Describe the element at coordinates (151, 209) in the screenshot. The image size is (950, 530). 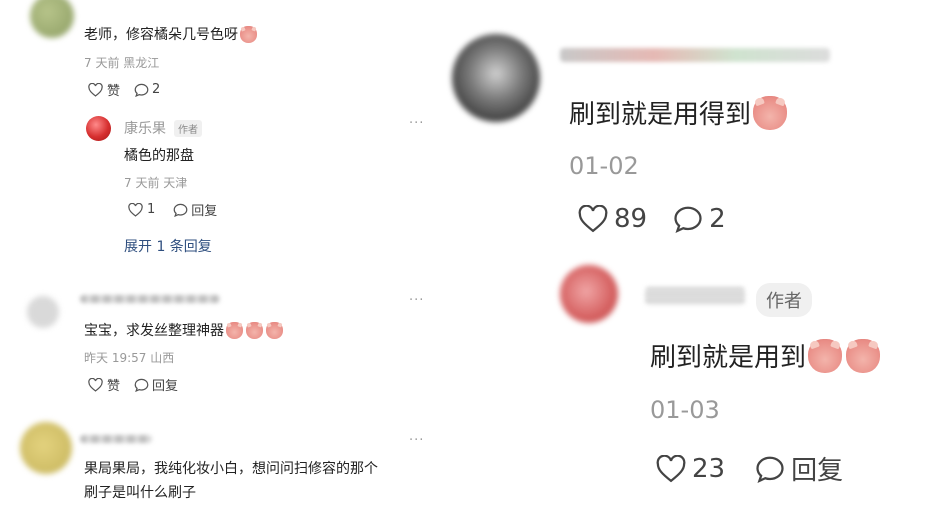
I see `like-count: 1` at that location.